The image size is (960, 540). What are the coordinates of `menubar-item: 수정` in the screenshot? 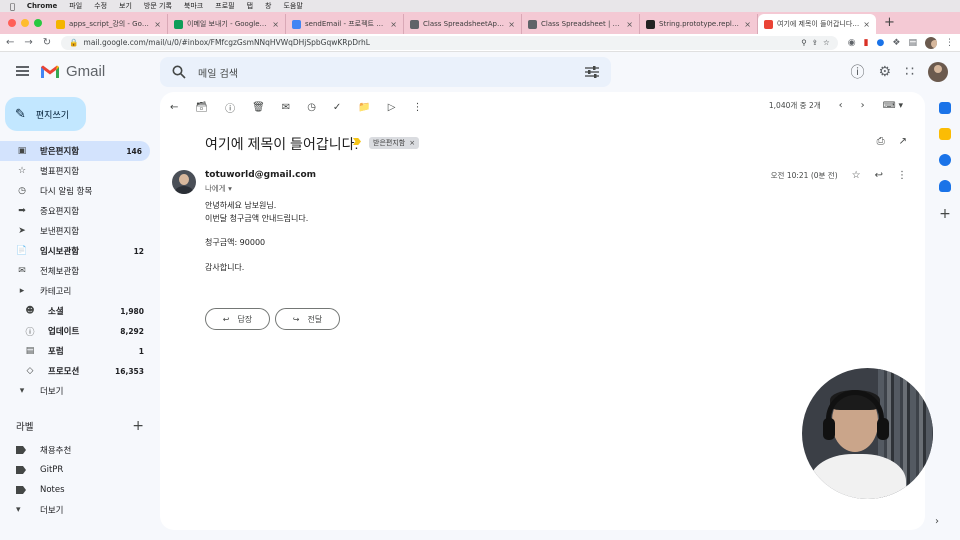 It's located at (100, 6).